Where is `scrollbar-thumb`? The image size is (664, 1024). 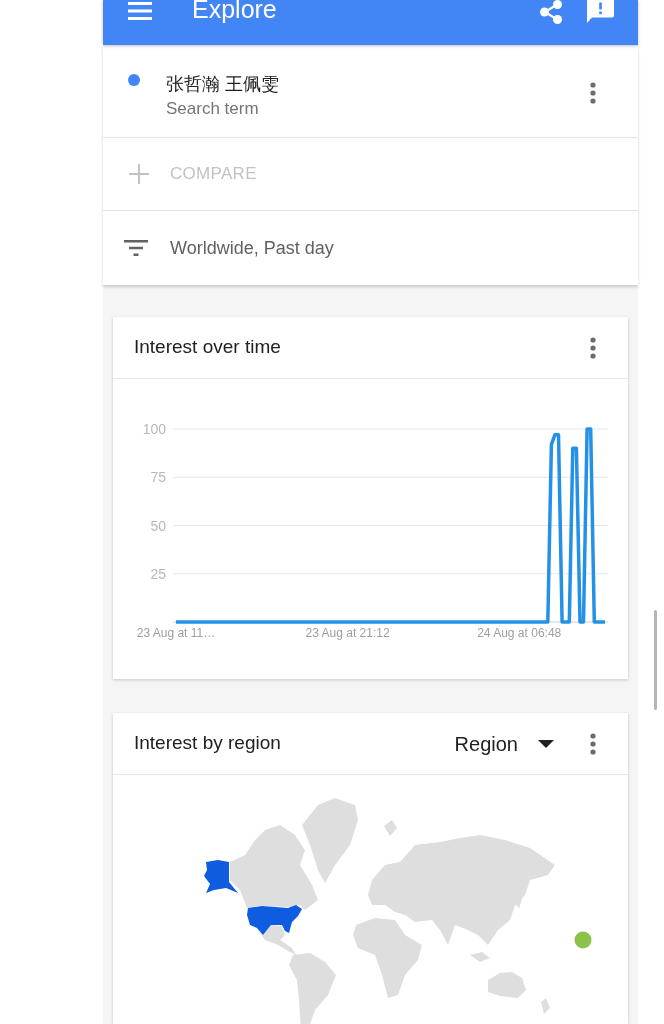
scrollbar-thumb is located at coordinates (655, 660).